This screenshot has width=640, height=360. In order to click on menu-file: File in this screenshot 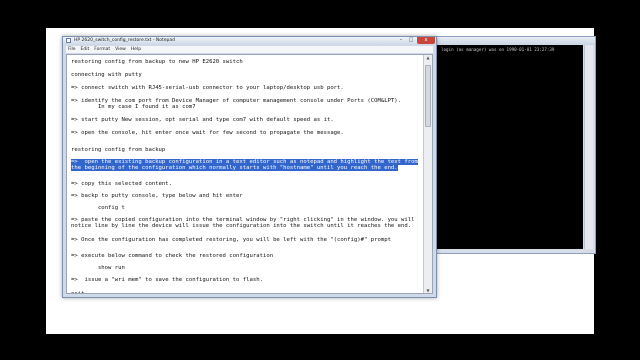, I will do `click(72, 49)`.